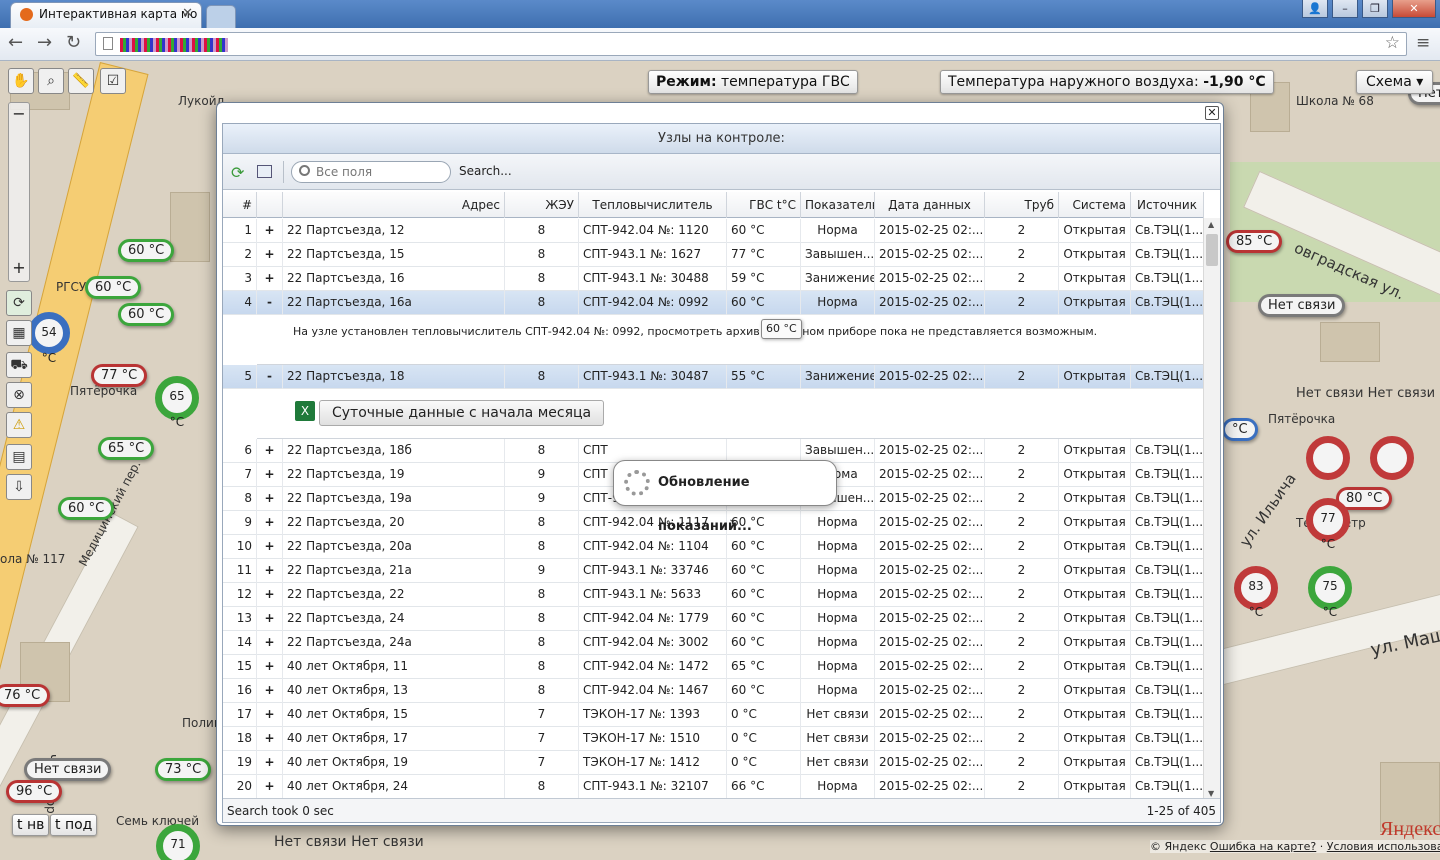  Describe the element at coordinates (371, 172) in the screenshot. I see `search-input: Все поля` at that location.